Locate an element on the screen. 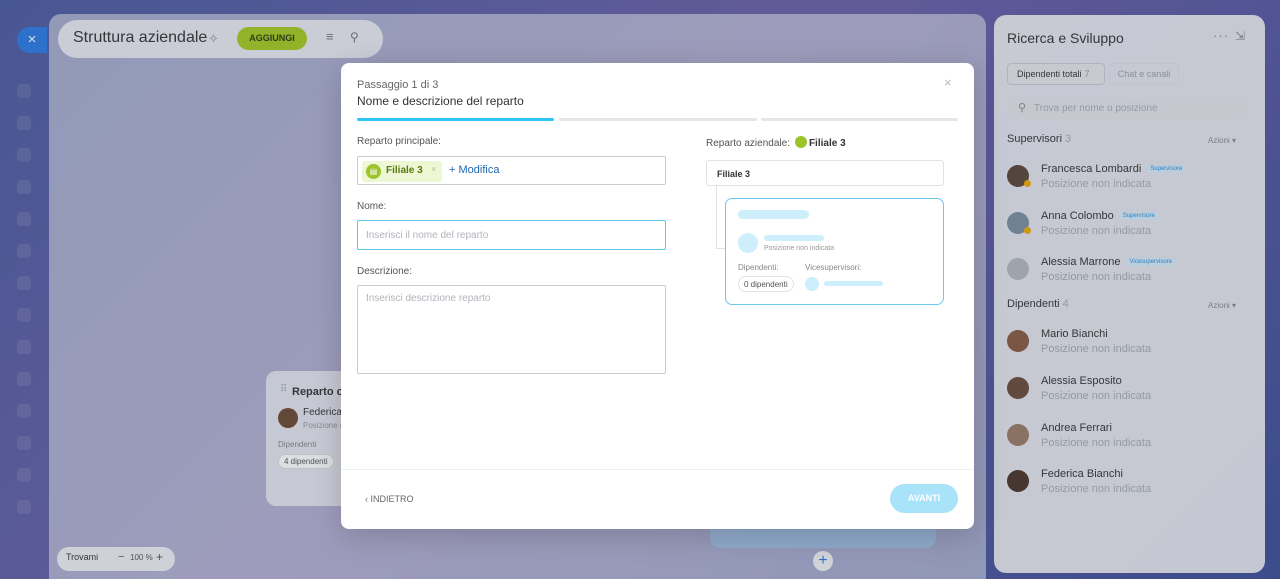 This screenshot has width=1280, height=579. description-textarea: Inserisci descrizione reparto is located at coordinates (511, 329).